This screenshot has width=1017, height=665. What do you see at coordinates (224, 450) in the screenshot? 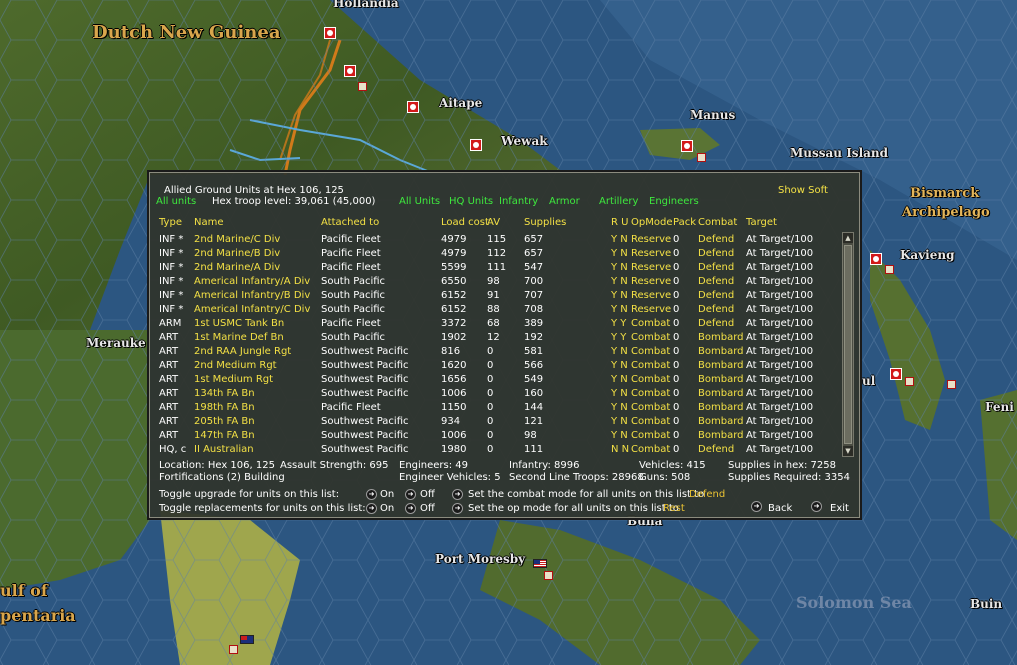
I see `unit-name-link: II Australian` at bounding box center [224, 450].